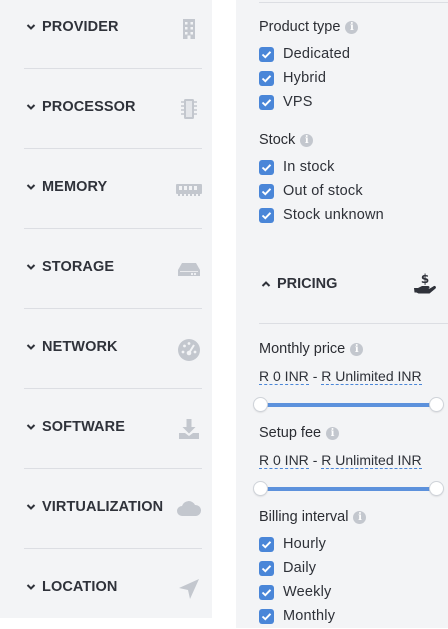 Image resolution: width=448 pixels, height=629 pixels. What do you see at coordinates (353, 569) in the screenshot?
I see `checkbox-daily: Daily` at bounding box center [353, 569].